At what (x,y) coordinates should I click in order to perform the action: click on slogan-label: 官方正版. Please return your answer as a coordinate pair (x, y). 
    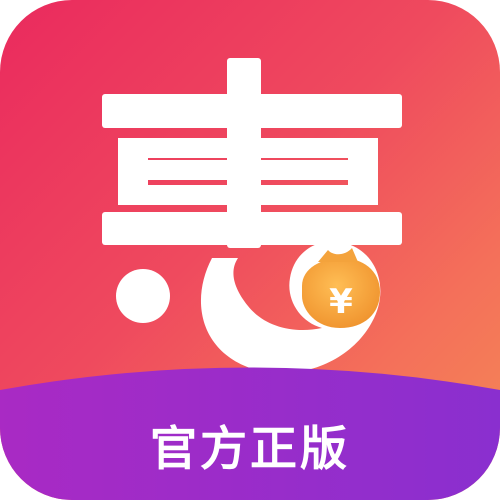
    Looking at the image, I should click on (250, 449).